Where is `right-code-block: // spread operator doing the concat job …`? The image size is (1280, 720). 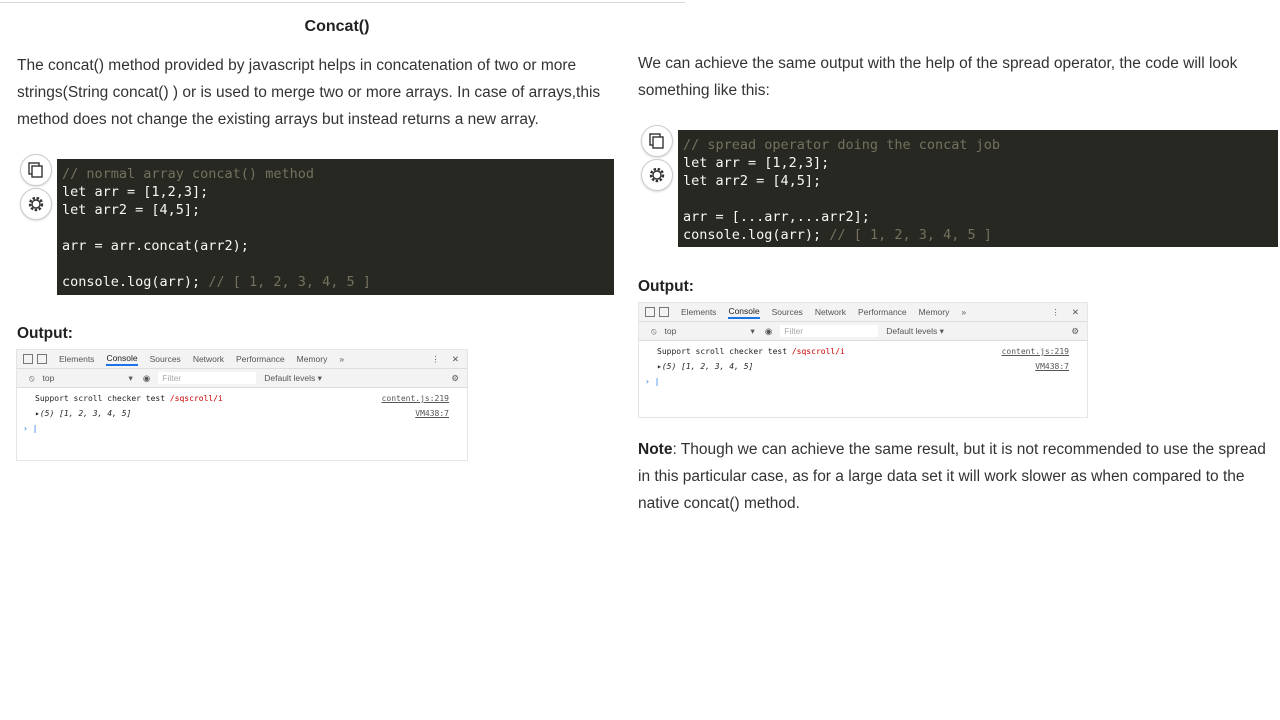
right-code-block: // spread operator doing the concat job … is located at coordinates (978, 188).